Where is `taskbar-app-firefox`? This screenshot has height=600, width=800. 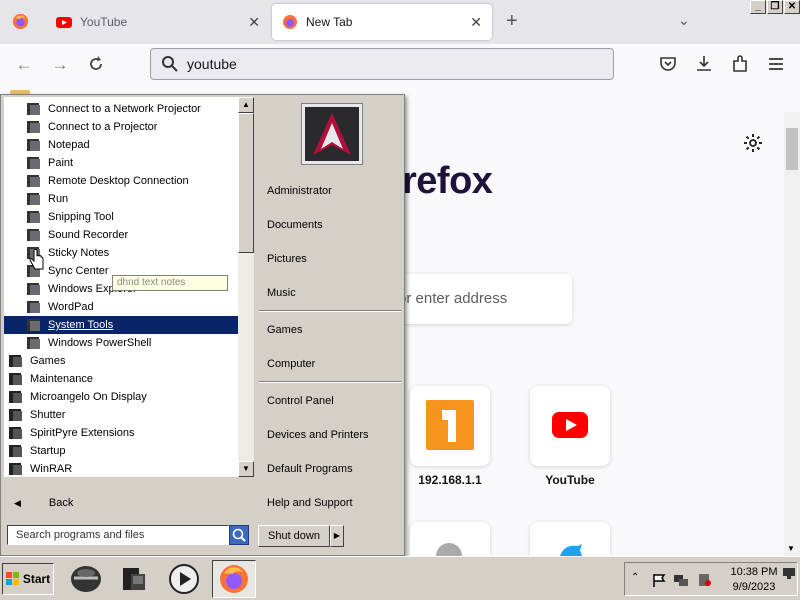
taskbar-app-firefox is located at coordinates (234, 579).